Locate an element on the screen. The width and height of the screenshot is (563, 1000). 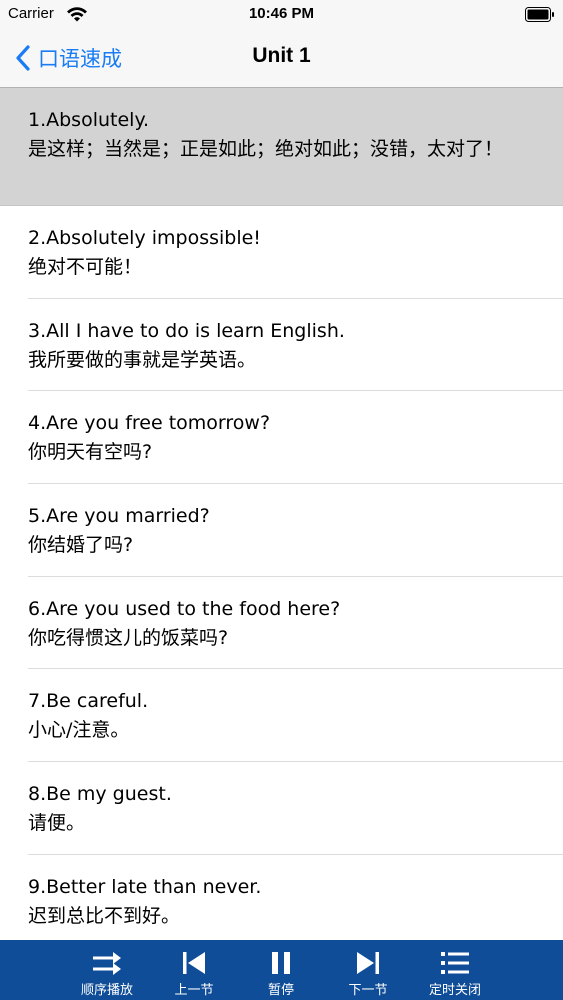
phrase-chinese: 小心/注意。 is located at coordinates (79, 730).